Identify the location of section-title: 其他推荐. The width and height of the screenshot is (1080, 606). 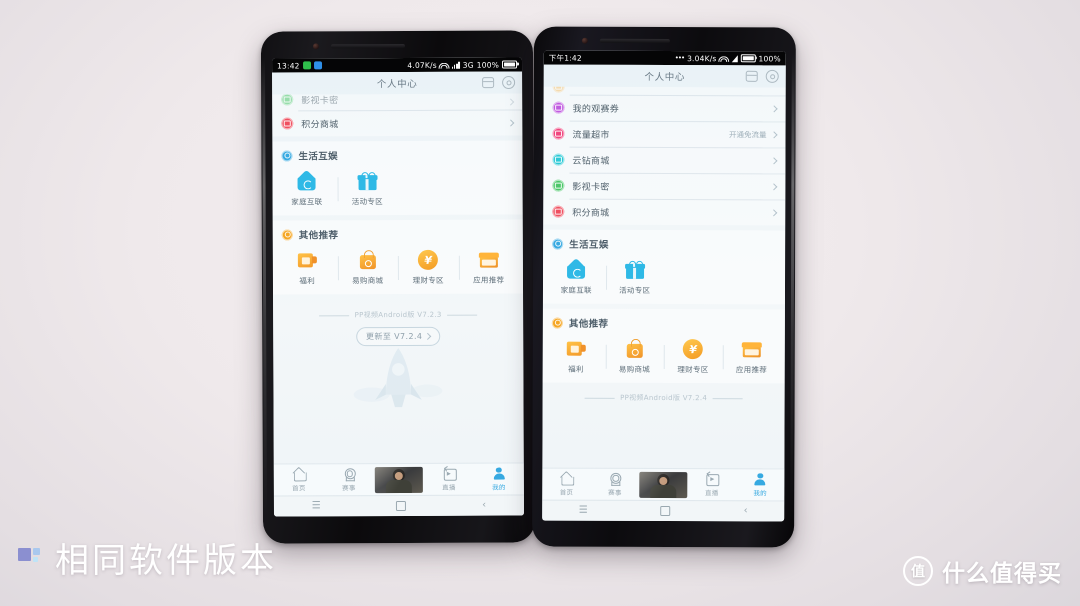
(588, 324).